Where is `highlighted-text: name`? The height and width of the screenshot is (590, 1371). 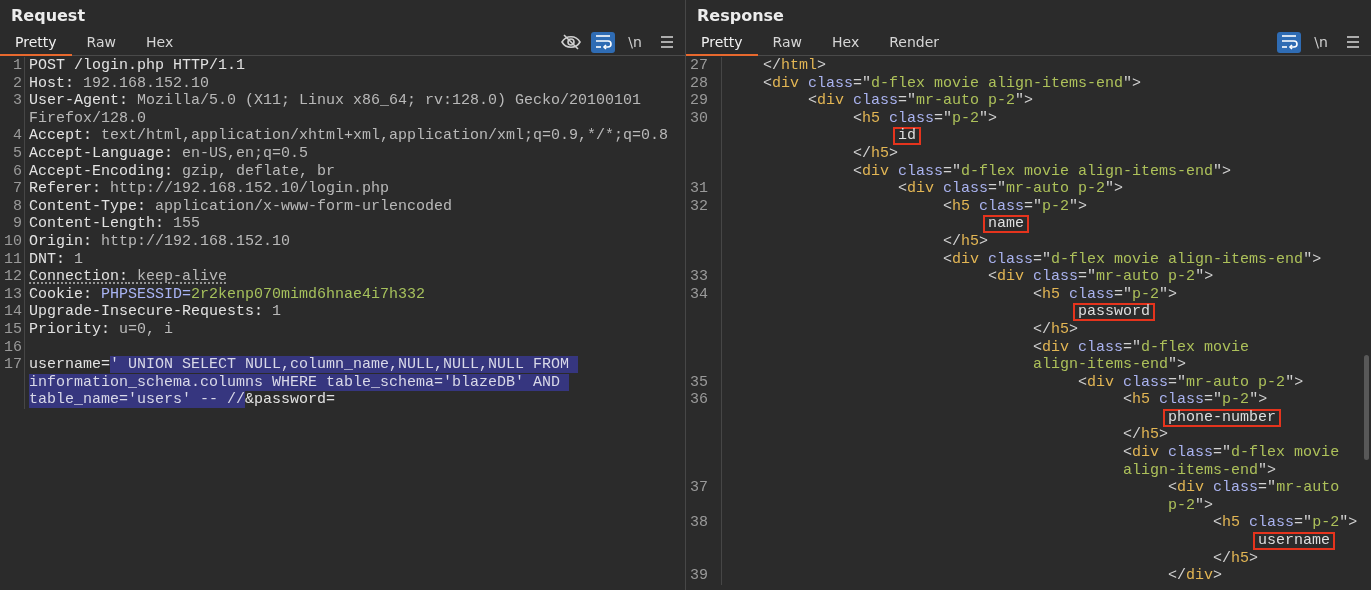 highlighted-text: name is located at coordinates (1006, 224).